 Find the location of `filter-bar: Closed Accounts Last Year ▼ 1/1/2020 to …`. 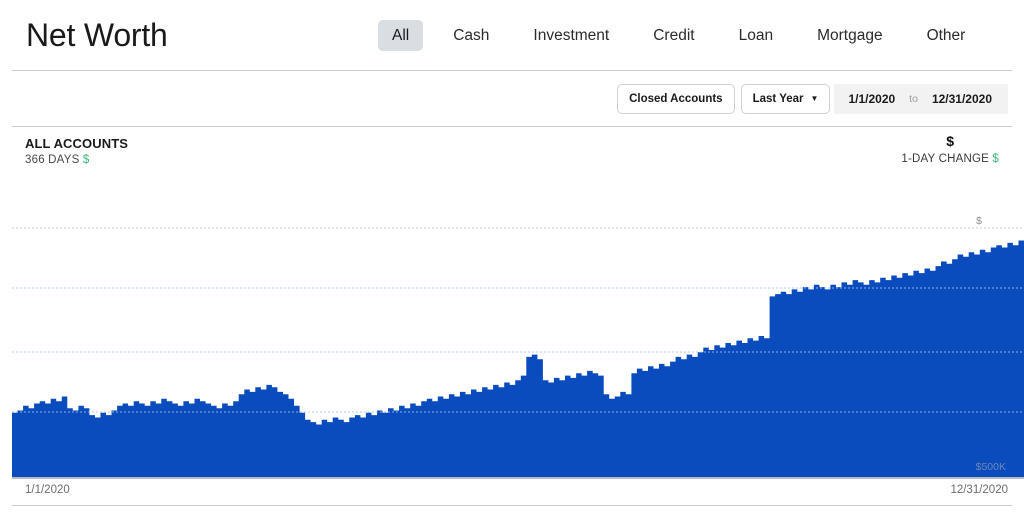

filter-bar: Closed Accounts Last Year ▼ 1/1/2020 to … is located at coordinates (812, 99).